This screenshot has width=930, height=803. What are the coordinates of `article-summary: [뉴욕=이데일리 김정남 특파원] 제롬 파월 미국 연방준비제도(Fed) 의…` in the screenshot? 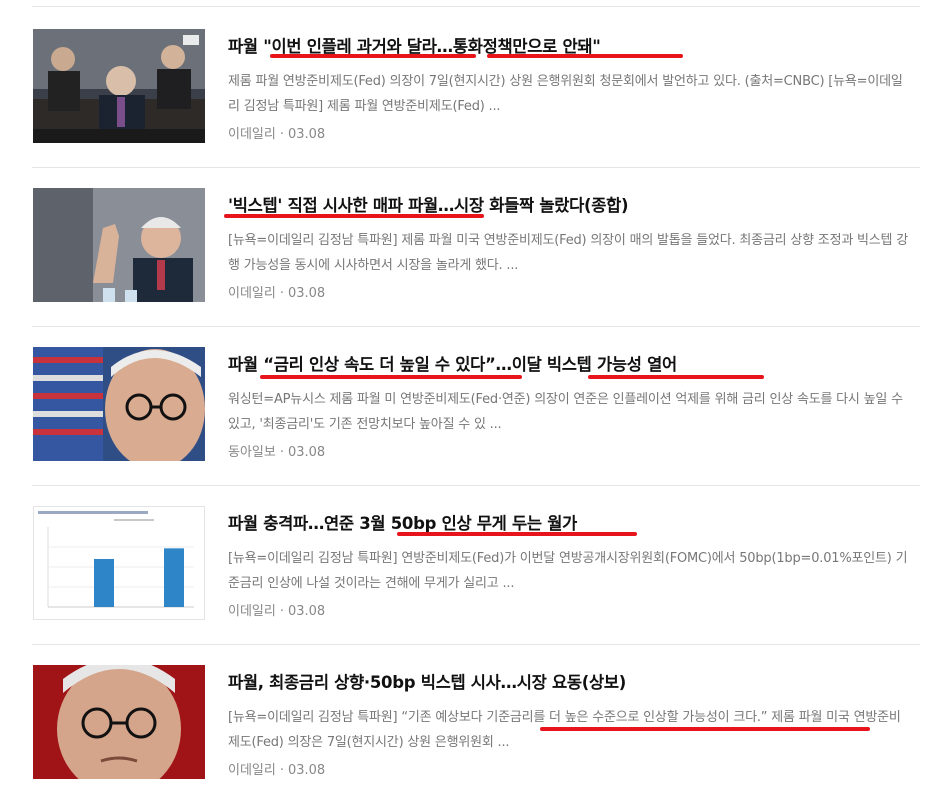 It's located at (568, 253).